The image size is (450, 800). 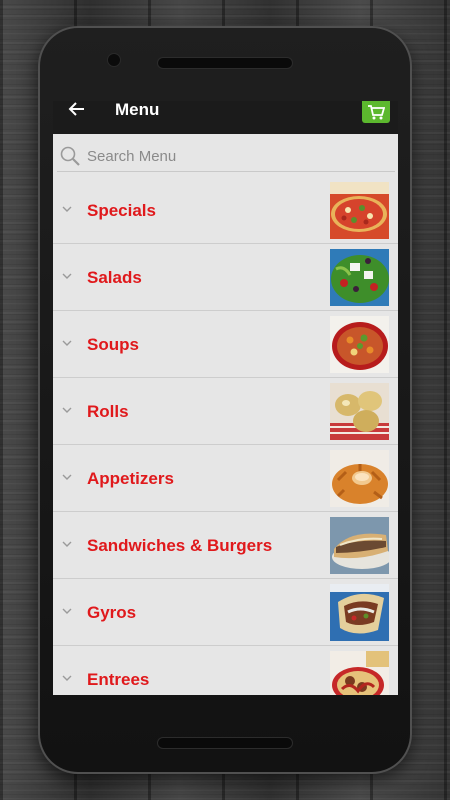 I want to click on cart-icon, so click(x=376, y=112).